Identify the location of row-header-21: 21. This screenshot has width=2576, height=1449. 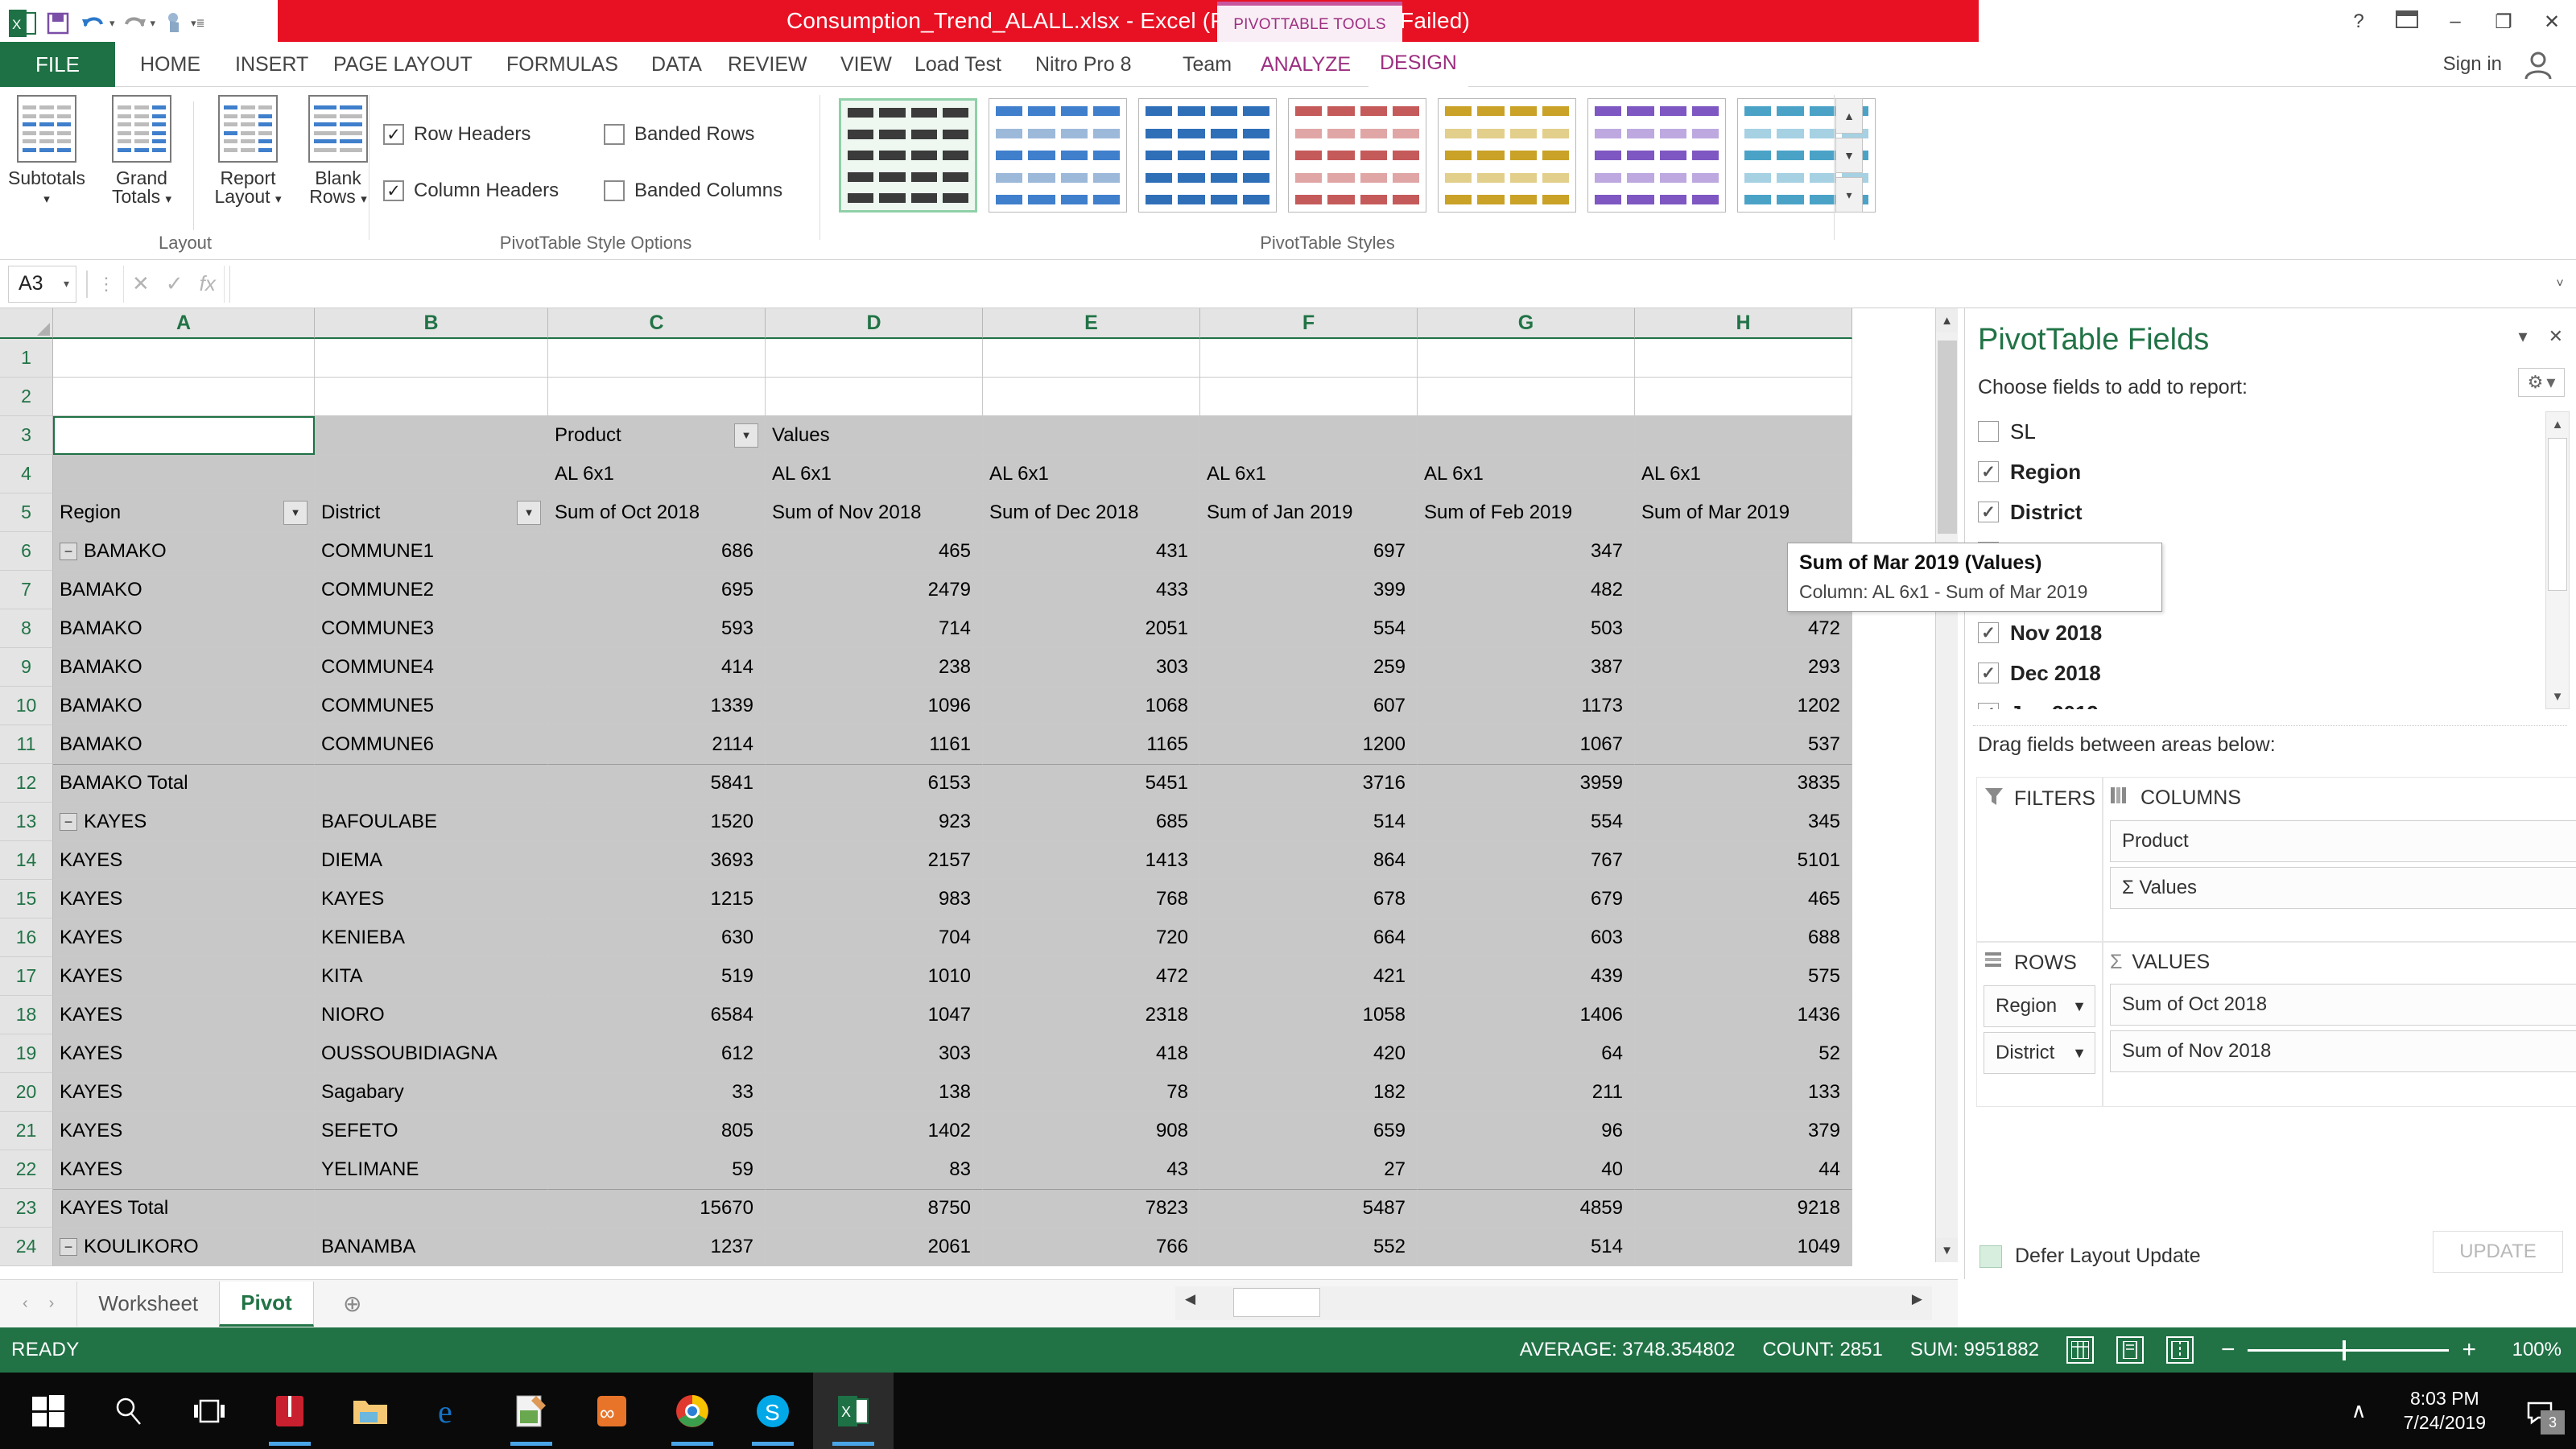
(26, 1131).